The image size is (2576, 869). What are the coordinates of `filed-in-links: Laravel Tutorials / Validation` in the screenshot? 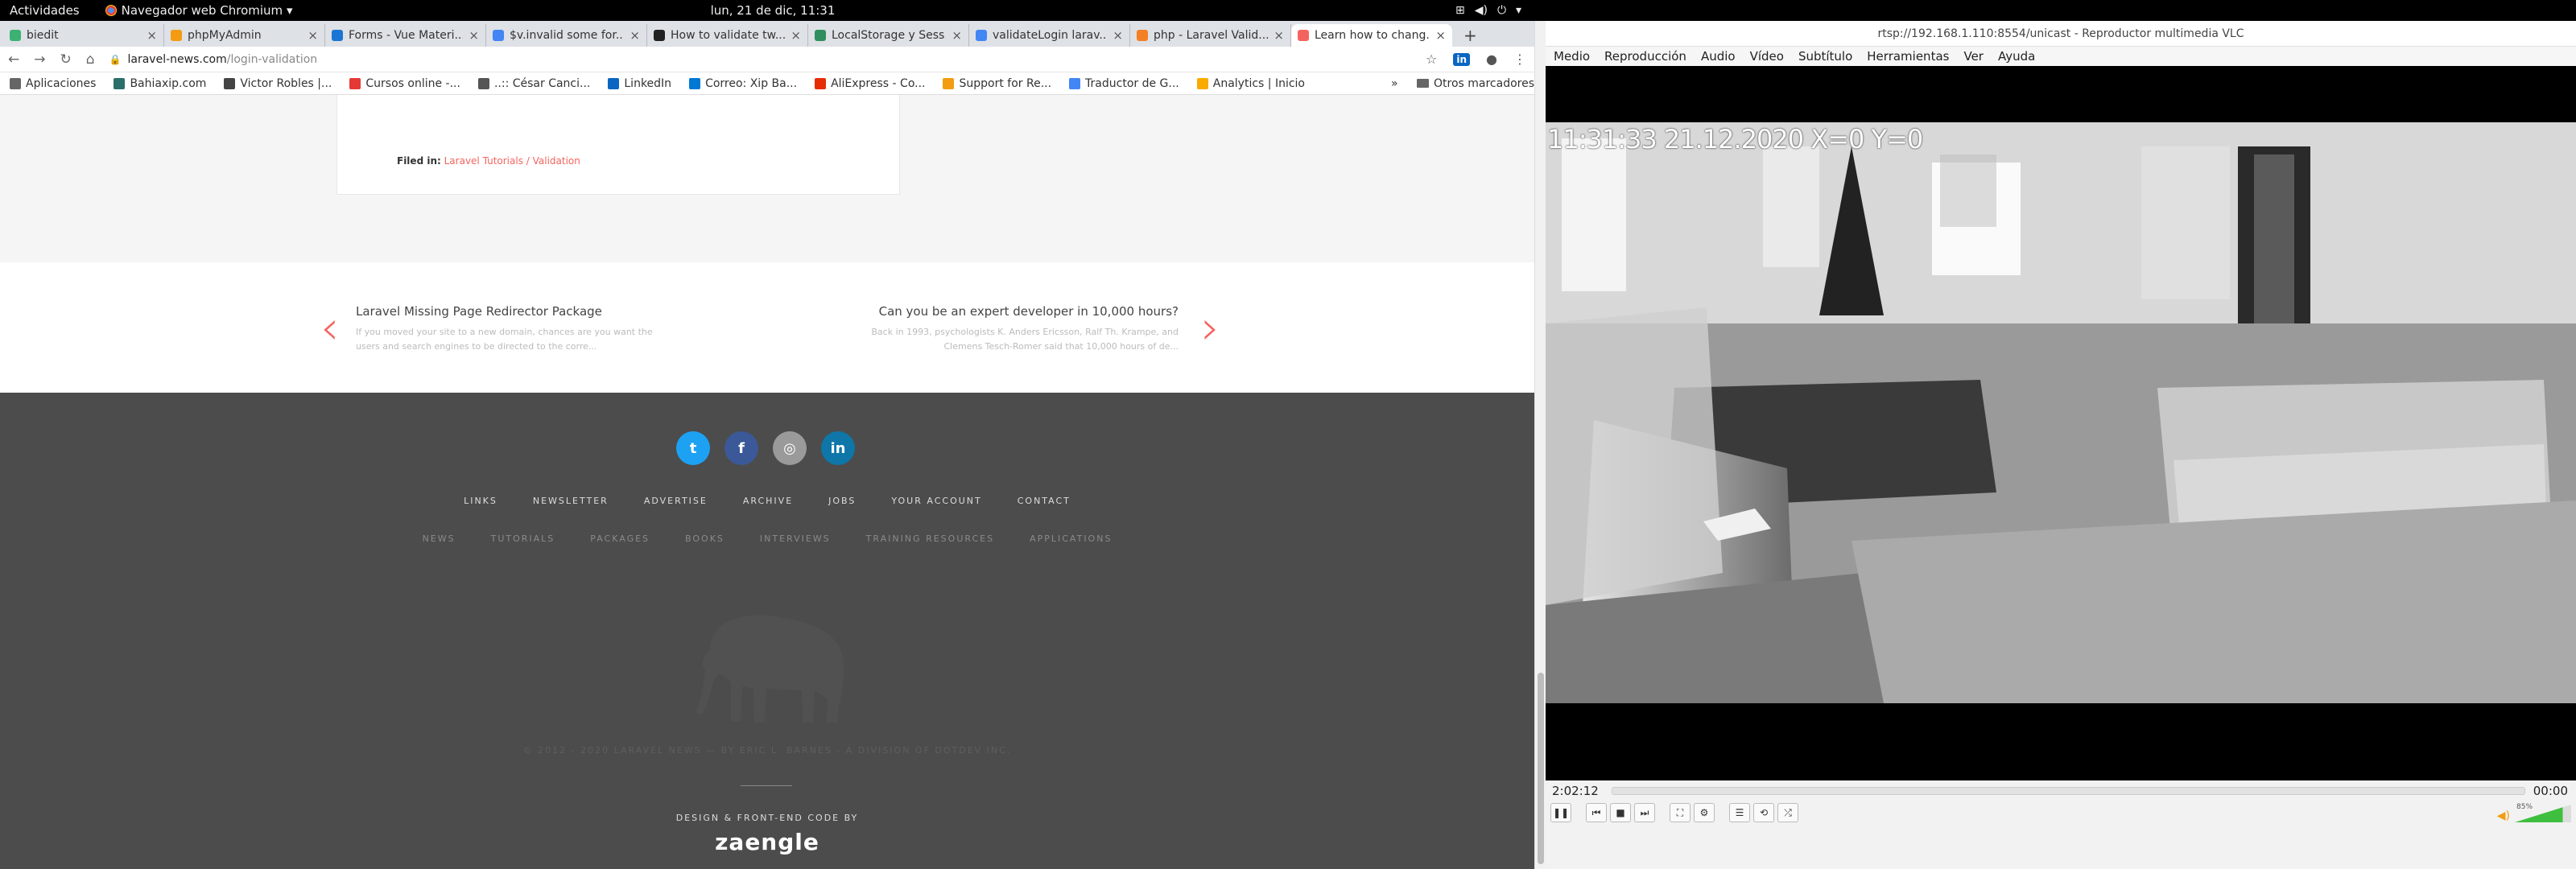 It's located at (512, 161).